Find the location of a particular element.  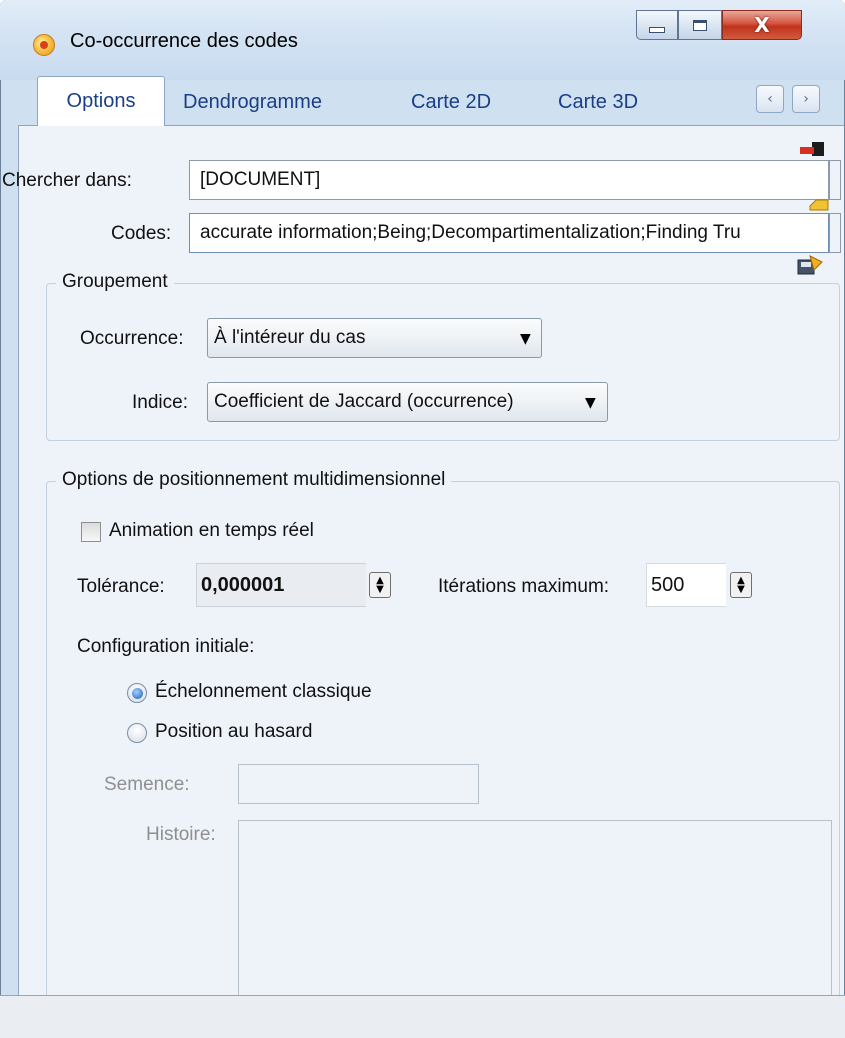

search-in-field: [DOCUMENT] is located at coordinates (509, 180).